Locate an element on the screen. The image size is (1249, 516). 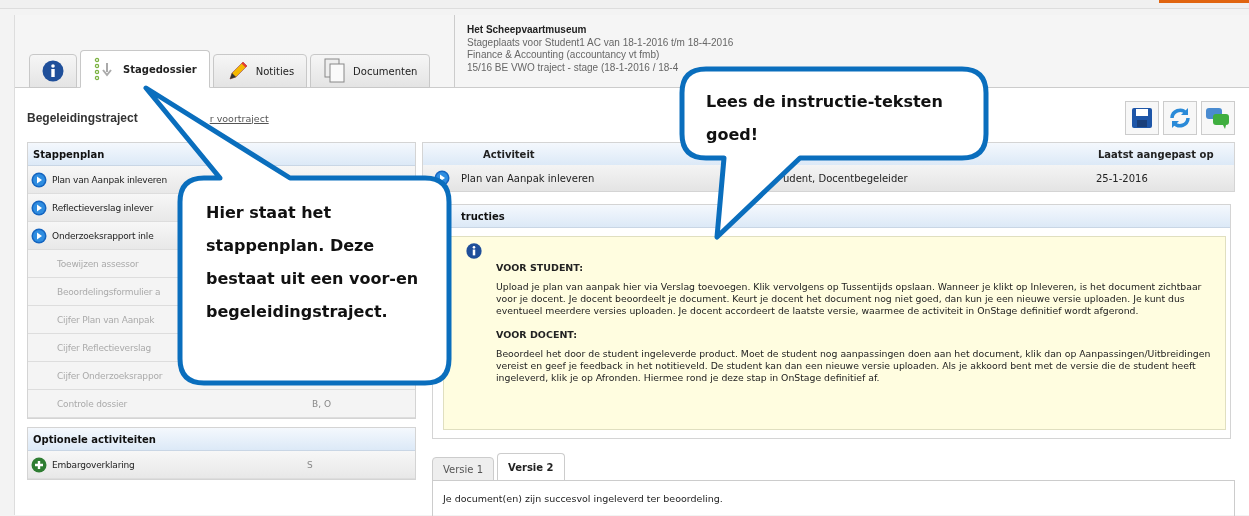
documents-icon is located at coordinates (335, 71).